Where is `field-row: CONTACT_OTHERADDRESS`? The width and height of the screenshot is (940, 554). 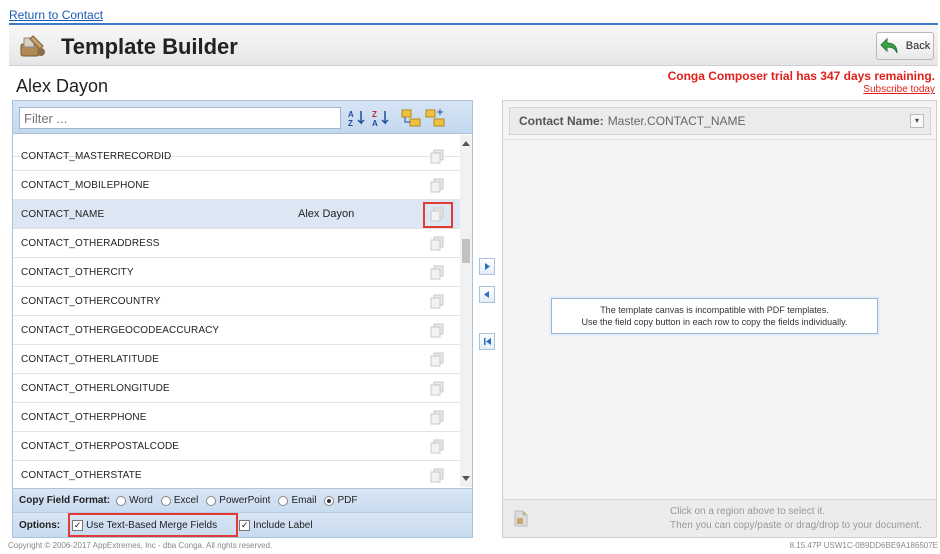
field-row: CONTACT_OTHERADDRESS is located at coordinates (236, 243).